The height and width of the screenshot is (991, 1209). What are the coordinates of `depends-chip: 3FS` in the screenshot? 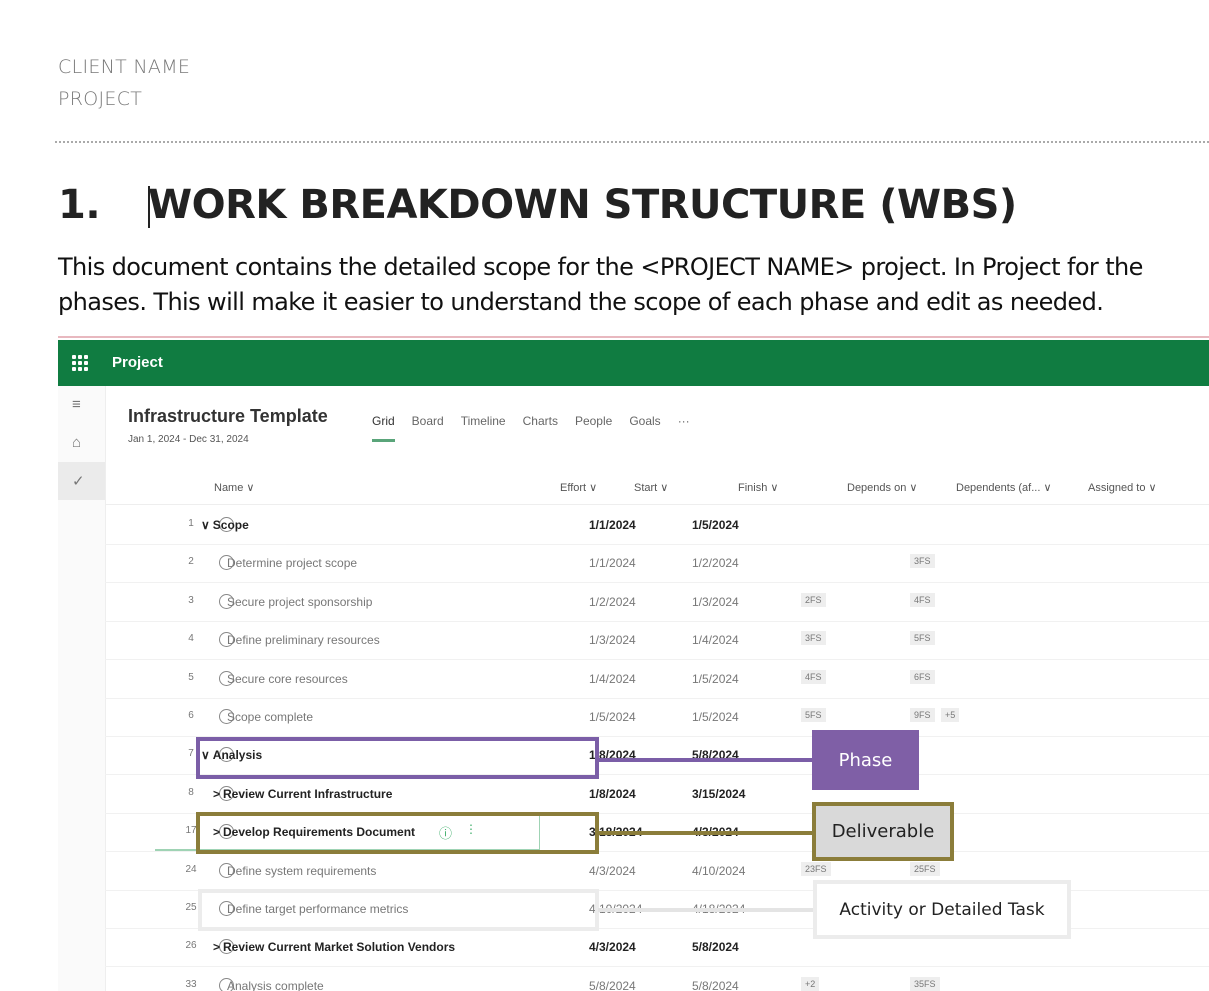 It's located at (813, 638).